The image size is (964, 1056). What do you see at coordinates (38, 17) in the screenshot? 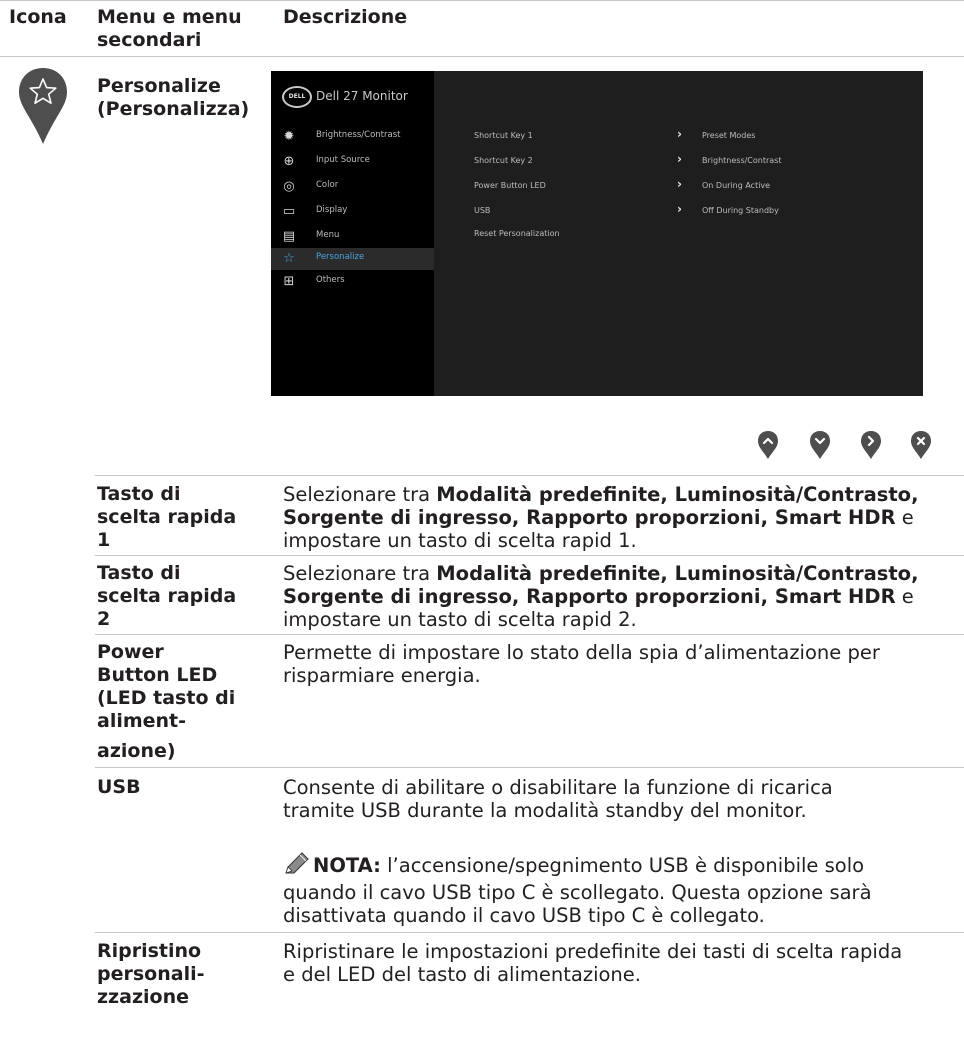
I see `header-icon-col: Icona` at bounding box center [38, 17].